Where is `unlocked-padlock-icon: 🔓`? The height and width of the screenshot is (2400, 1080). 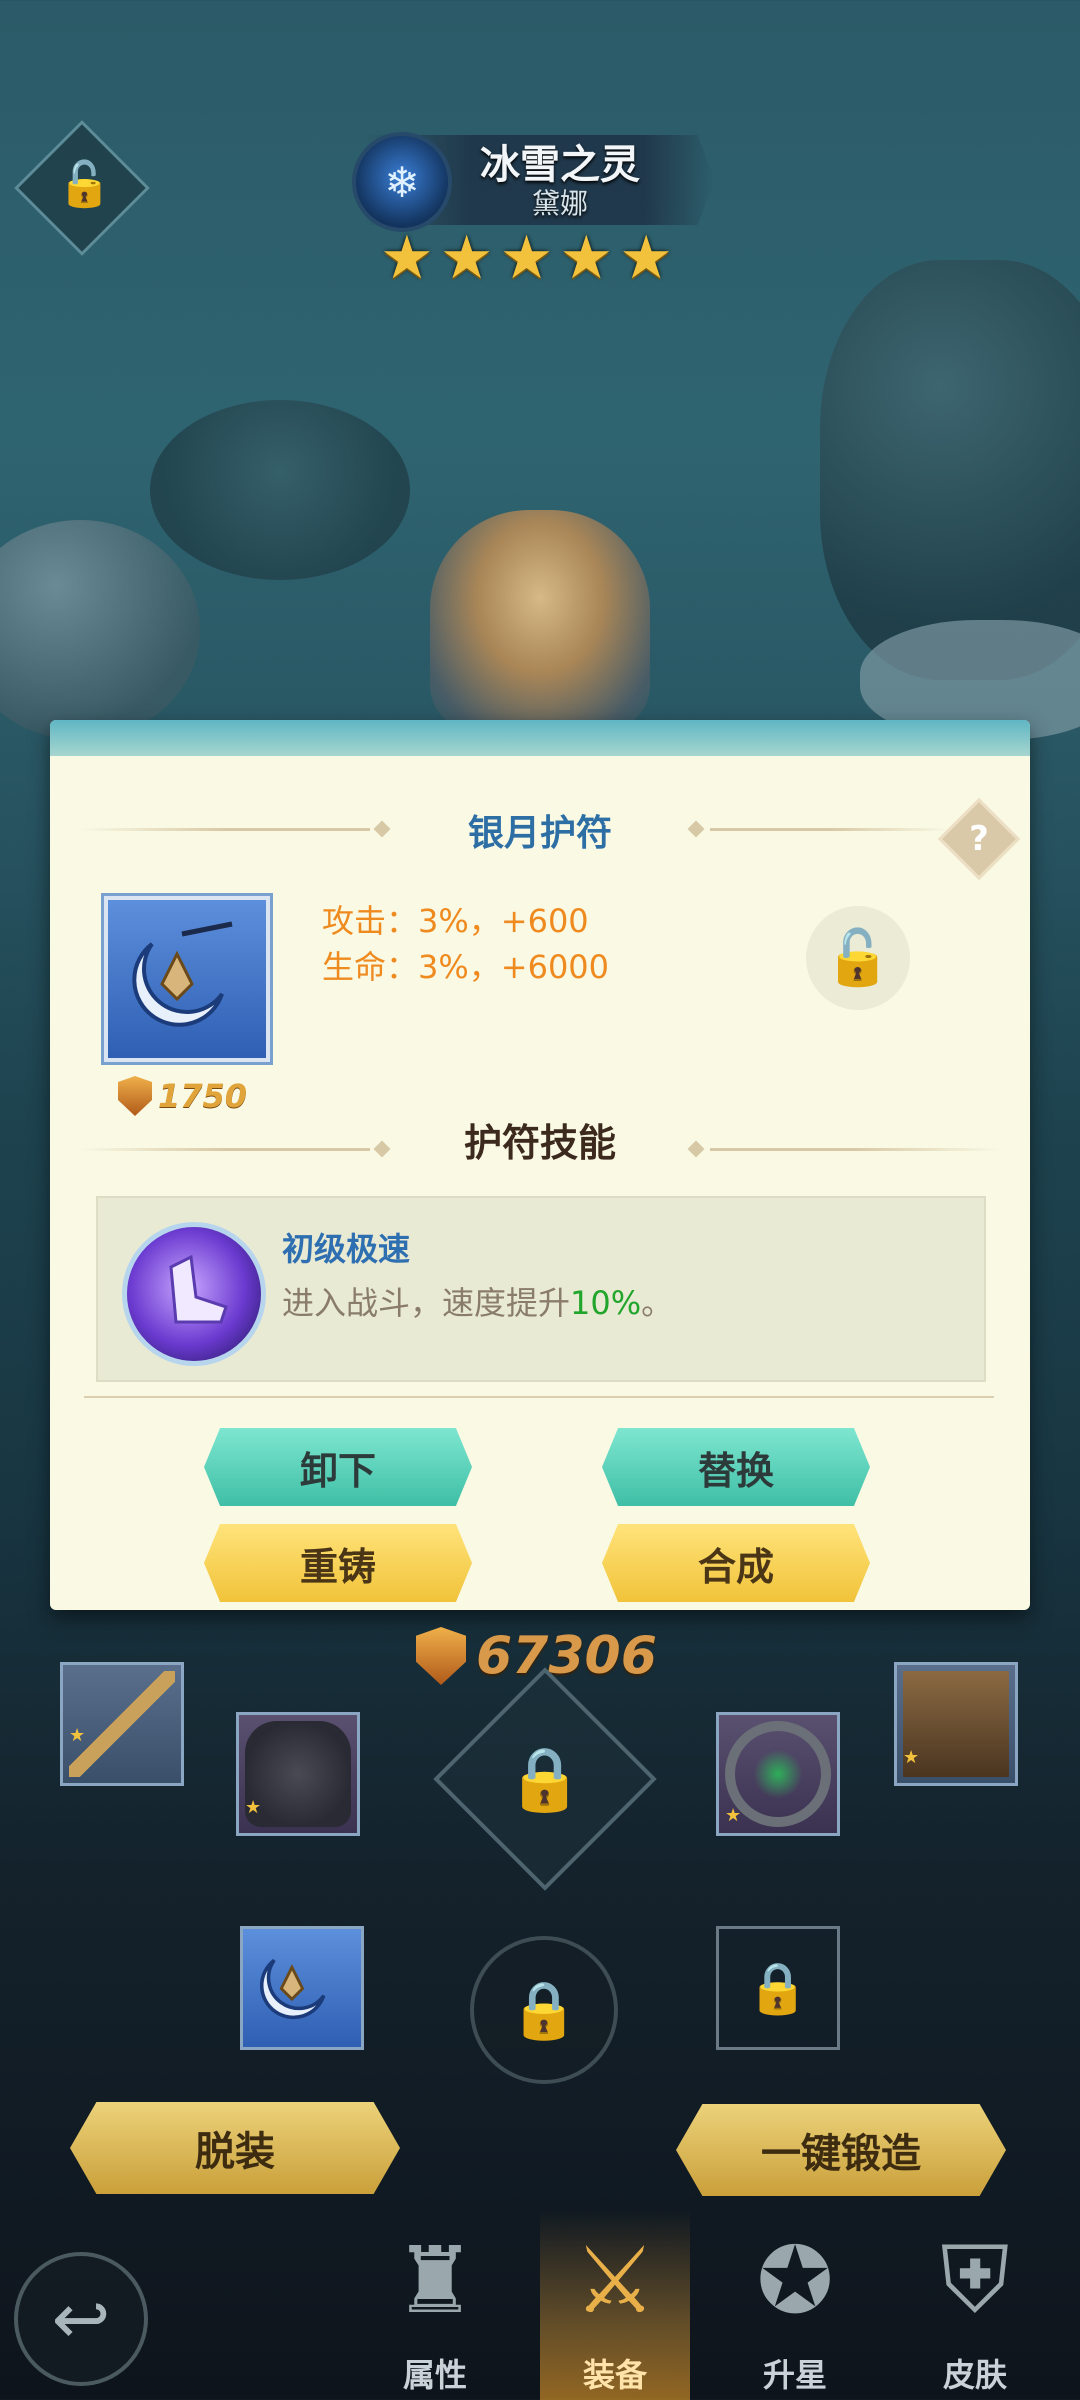 unlocked-padlock-icon: 🔓 is located at coordinates (858, 957).